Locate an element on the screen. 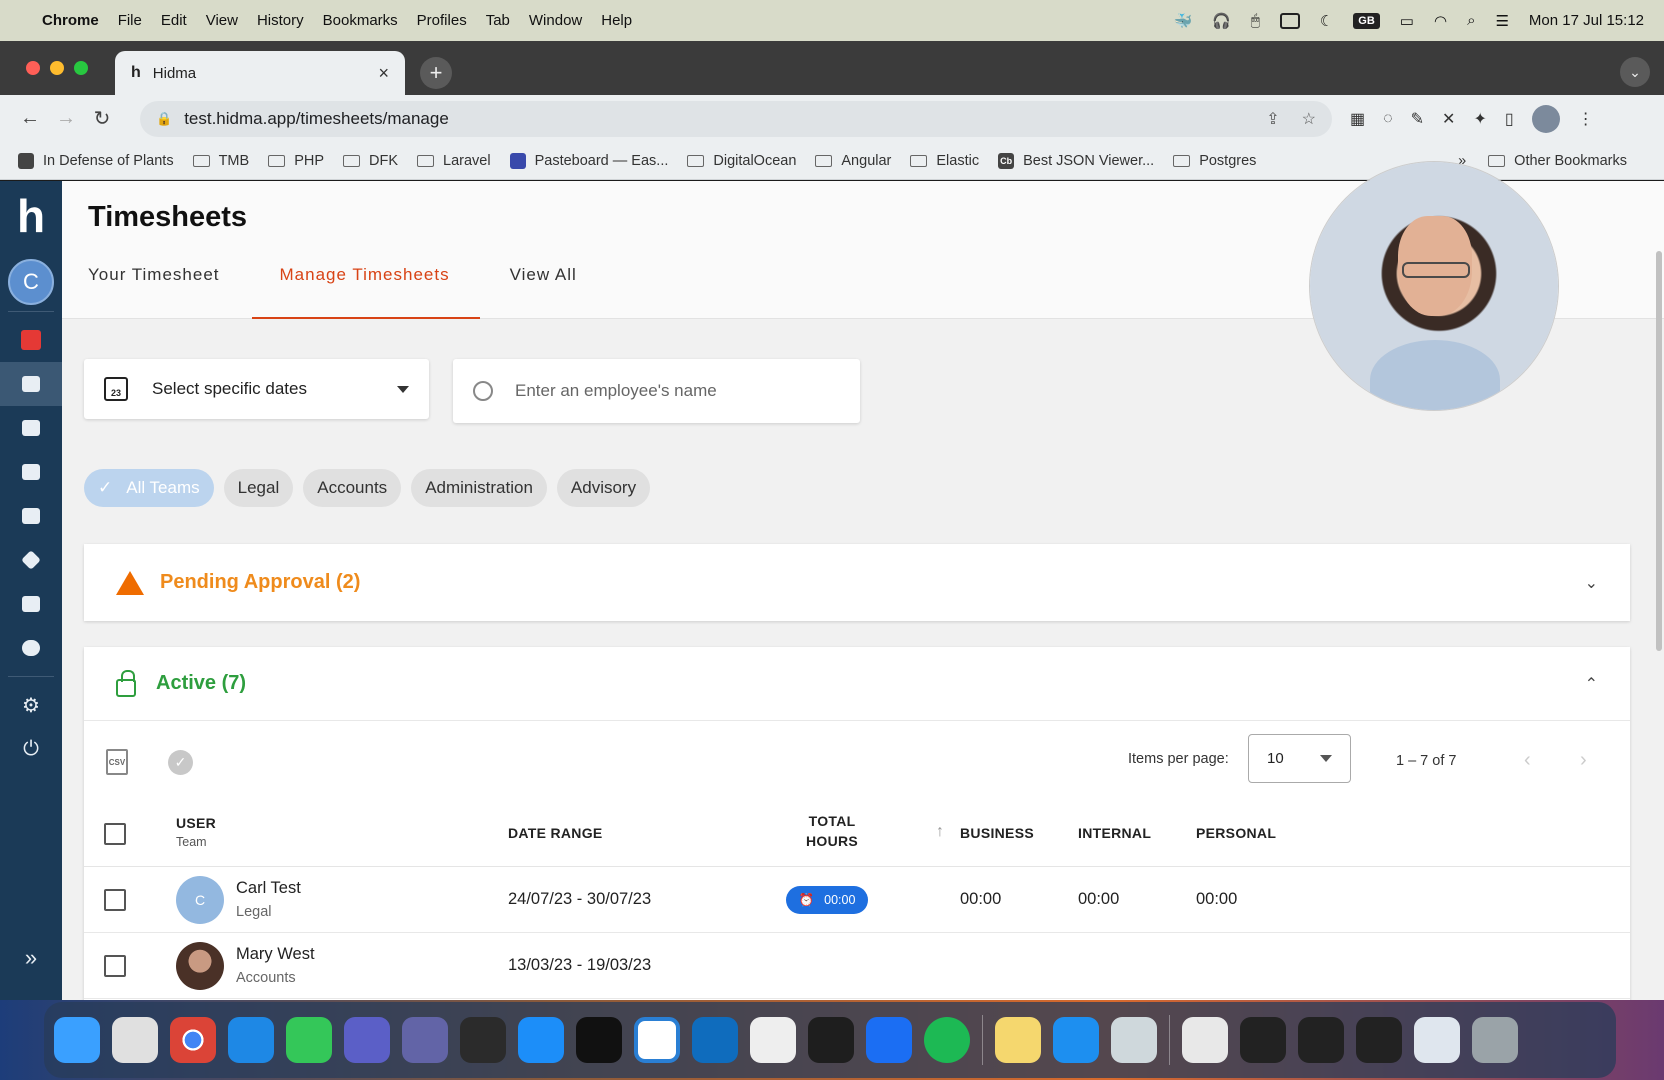 Image resolution: width=1664 pixels, height=1080 pixels. side-panel-icon: ▯ is located at coordinates (1509, 119).